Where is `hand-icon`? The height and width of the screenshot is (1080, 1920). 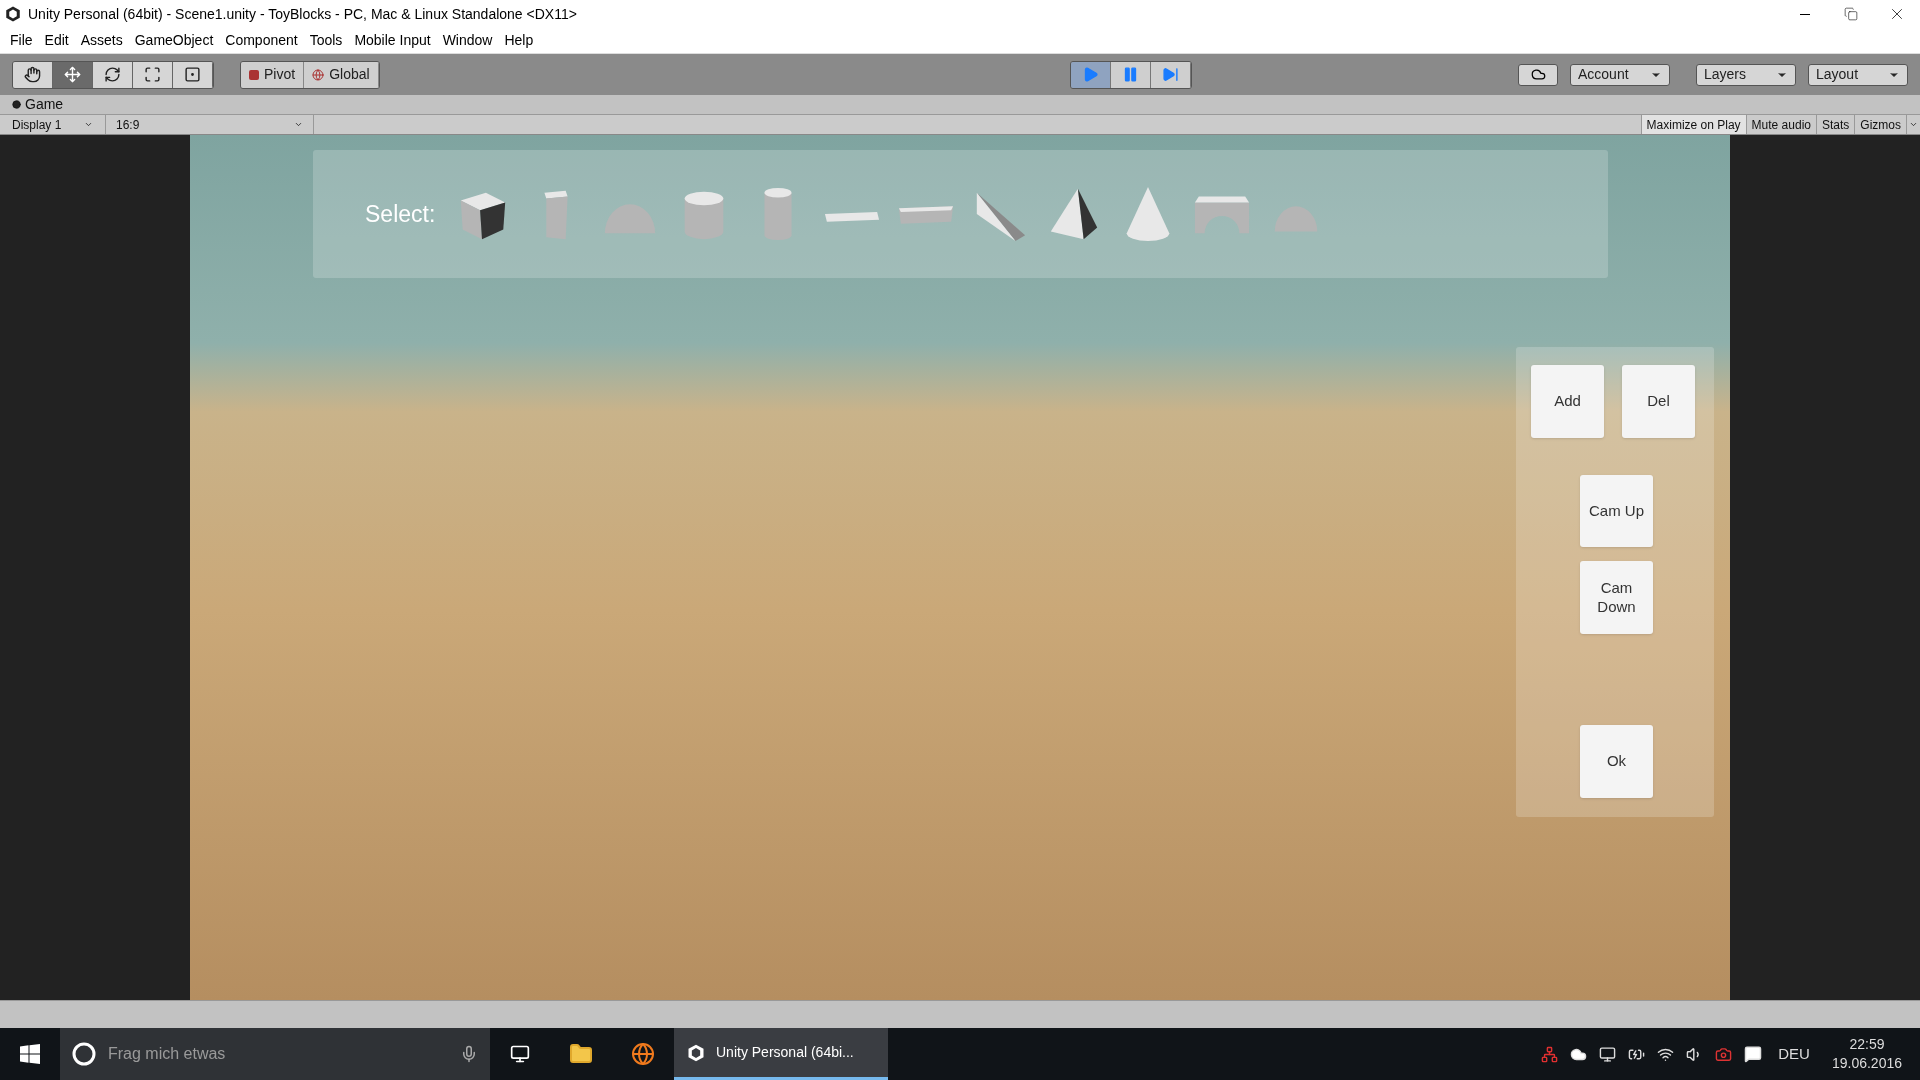 hand-icon is located at coordinates (32, 74).